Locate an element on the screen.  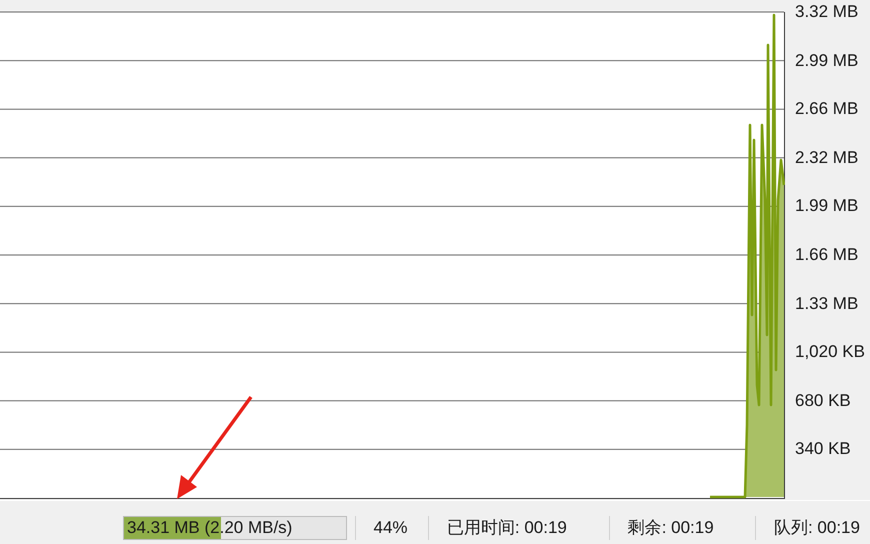
axis-label: 2.32 MB is located at coordinates (827, 157).